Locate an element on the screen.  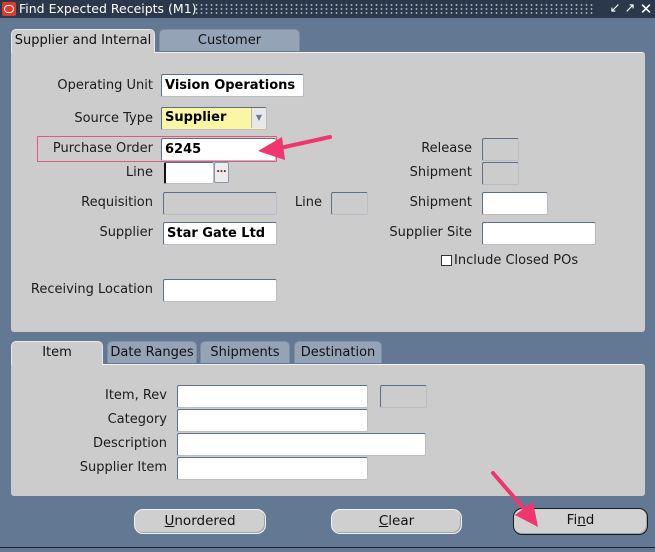
operating-unit-label: Operating Unit is located at coordinates (105, 85).